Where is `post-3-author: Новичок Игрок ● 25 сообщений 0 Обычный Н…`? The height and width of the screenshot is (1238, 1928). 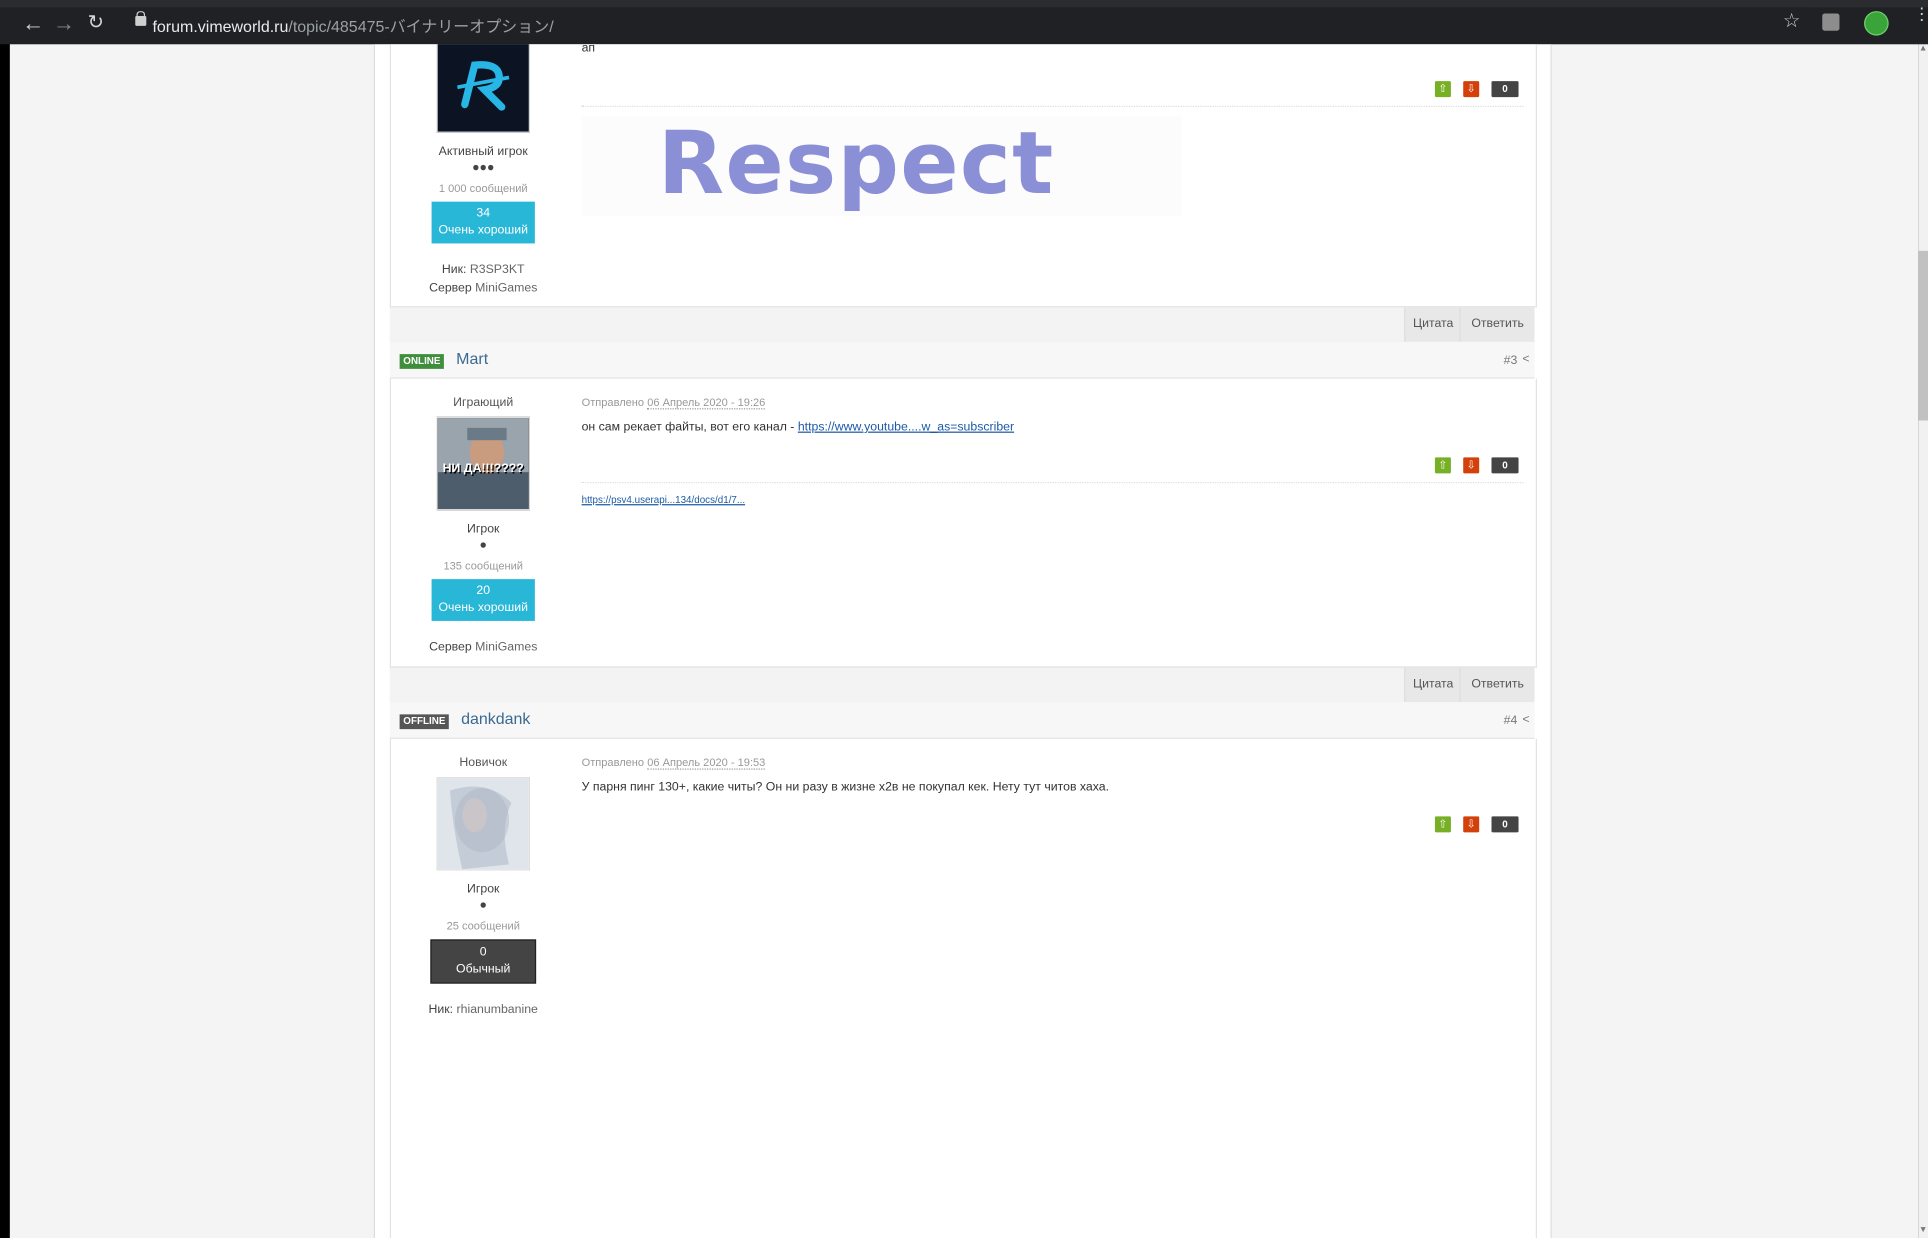 post-3-author: Новичок Игрок ● 25 сообщений 0 Обычный Н… is located at coordinates (483, 879).